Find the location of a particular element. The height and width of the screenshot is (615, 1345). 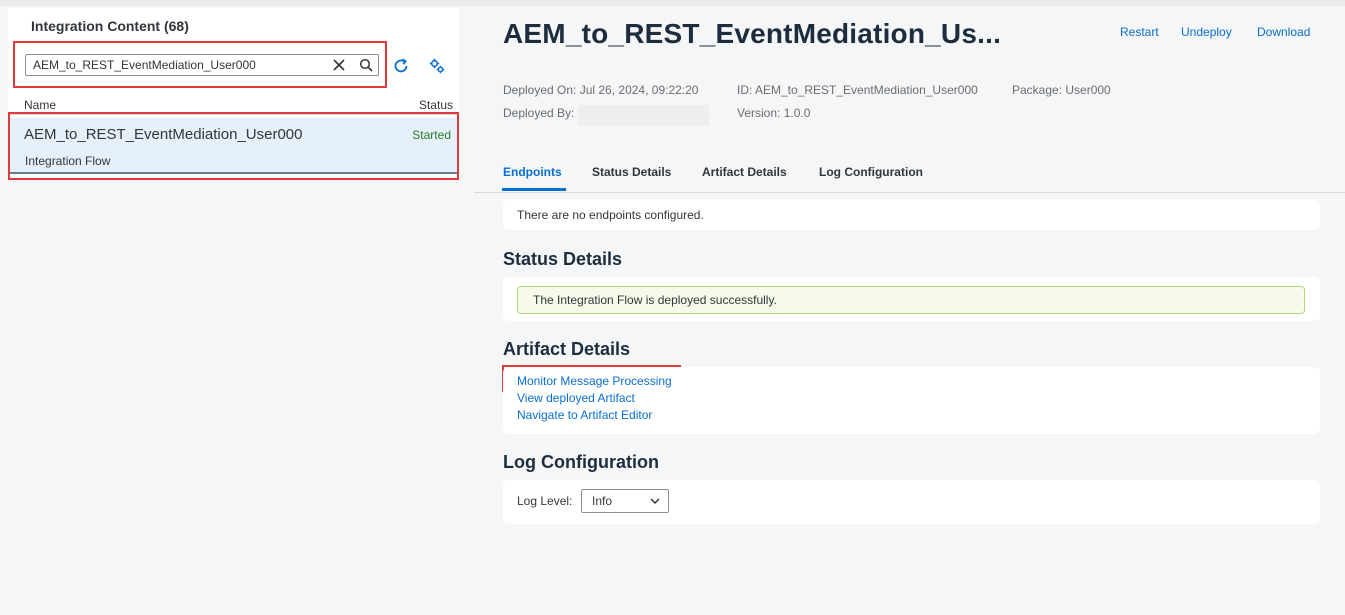

search-field is located at coordinates (202, 65).